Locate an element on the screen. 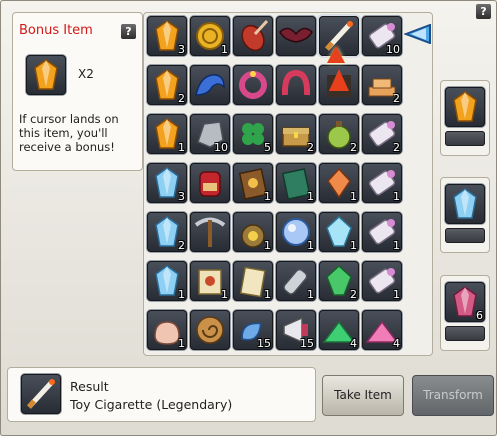  bonus-title: Bonus Item is located at coordinates (56, 30).